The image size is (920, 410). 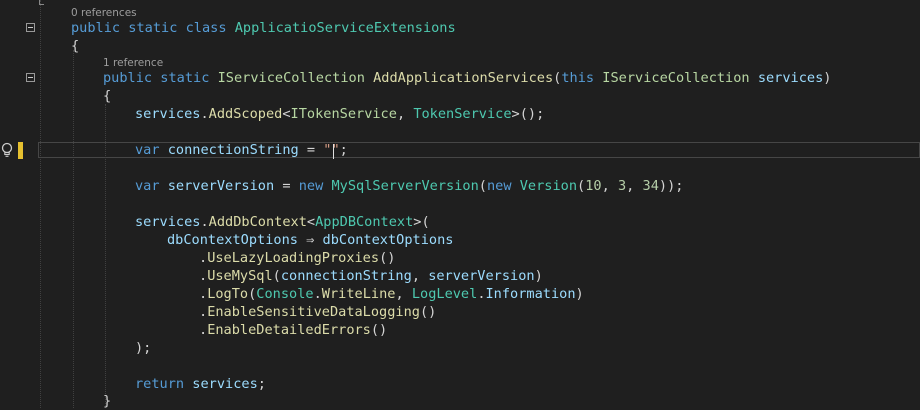 I want to click on code-line-return: return services;, so click(x=200, y=384).